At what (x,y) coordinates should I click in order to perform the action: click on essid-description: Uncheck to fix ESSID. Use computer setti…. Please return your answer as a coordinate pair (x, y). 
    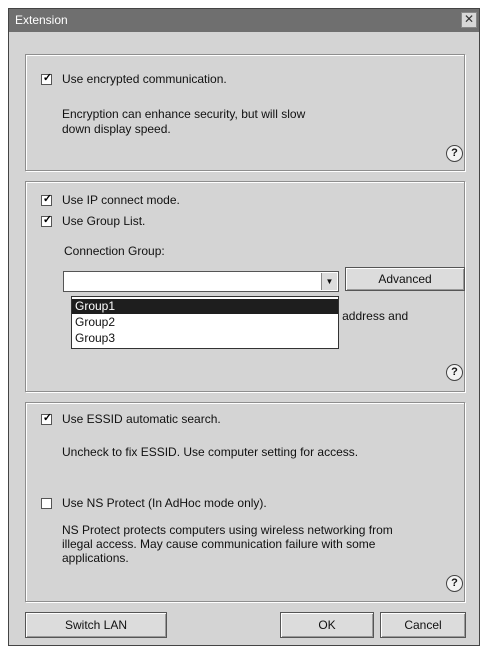
    Looking at the image, I should click on (210, 452).